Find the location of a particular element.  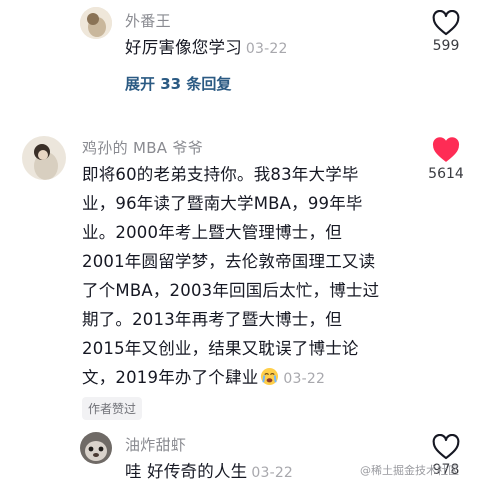

crying-face-icon is located at coordinates (270, 376).